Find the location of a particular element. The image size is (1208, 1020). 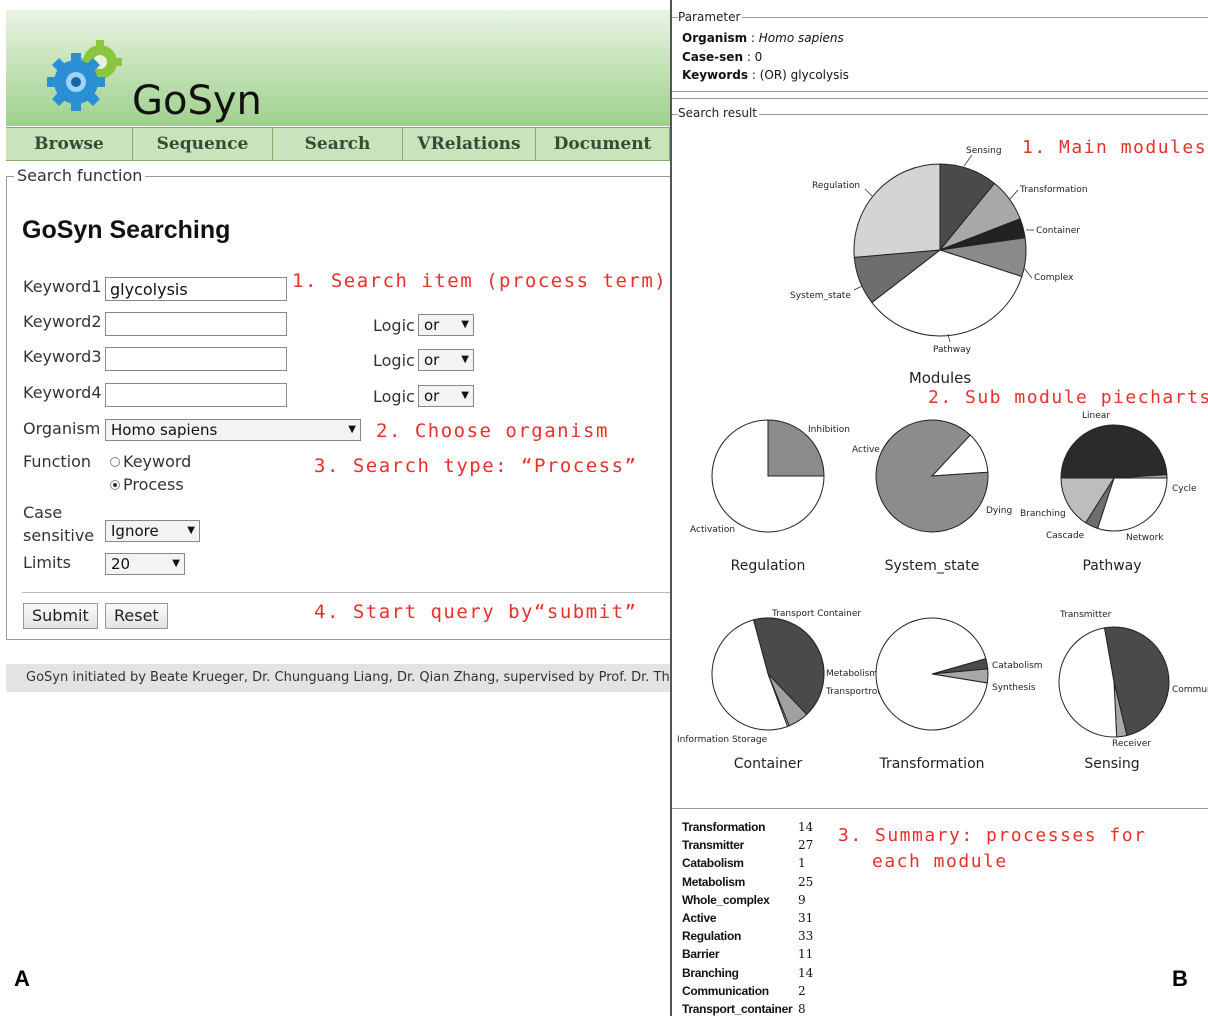

pie-label: Network is located at coordinates (1145, 538).